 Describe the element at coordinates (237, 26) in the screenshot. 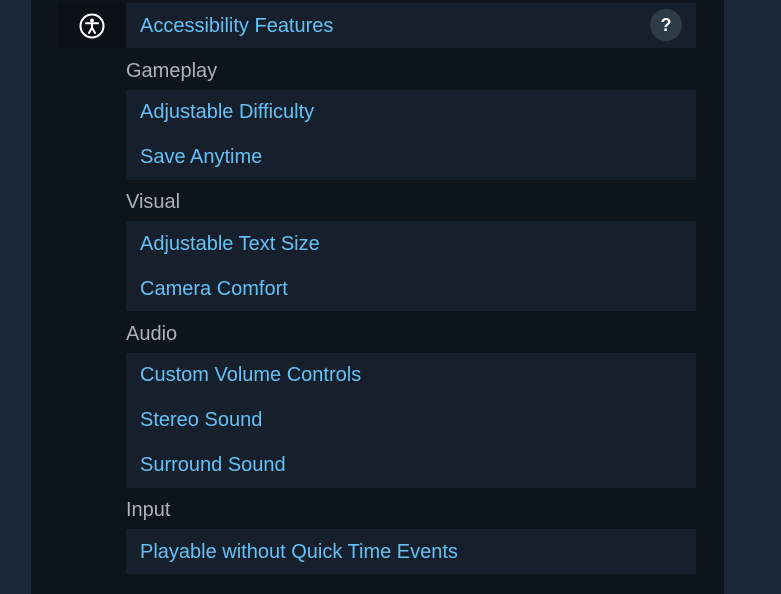

I see `page-title: Accessibility Features` at that location.